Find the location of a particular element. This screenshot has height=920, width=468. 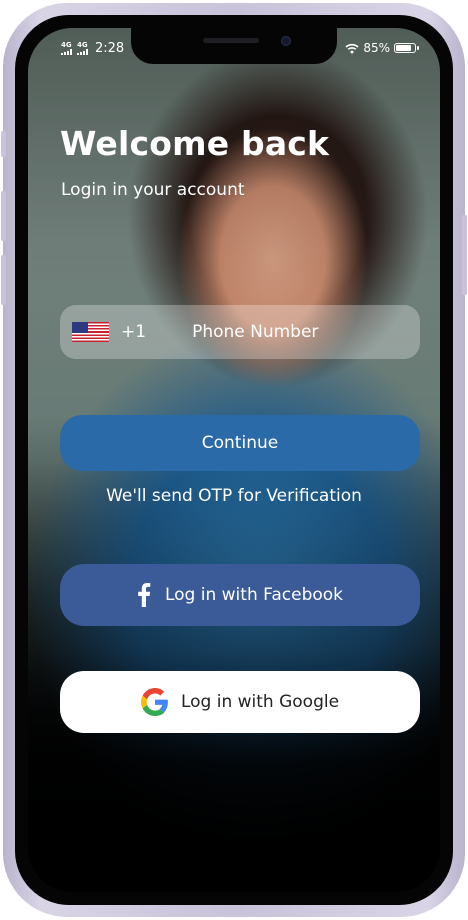

dial-code: +1 is located at coordinates (133, 332).